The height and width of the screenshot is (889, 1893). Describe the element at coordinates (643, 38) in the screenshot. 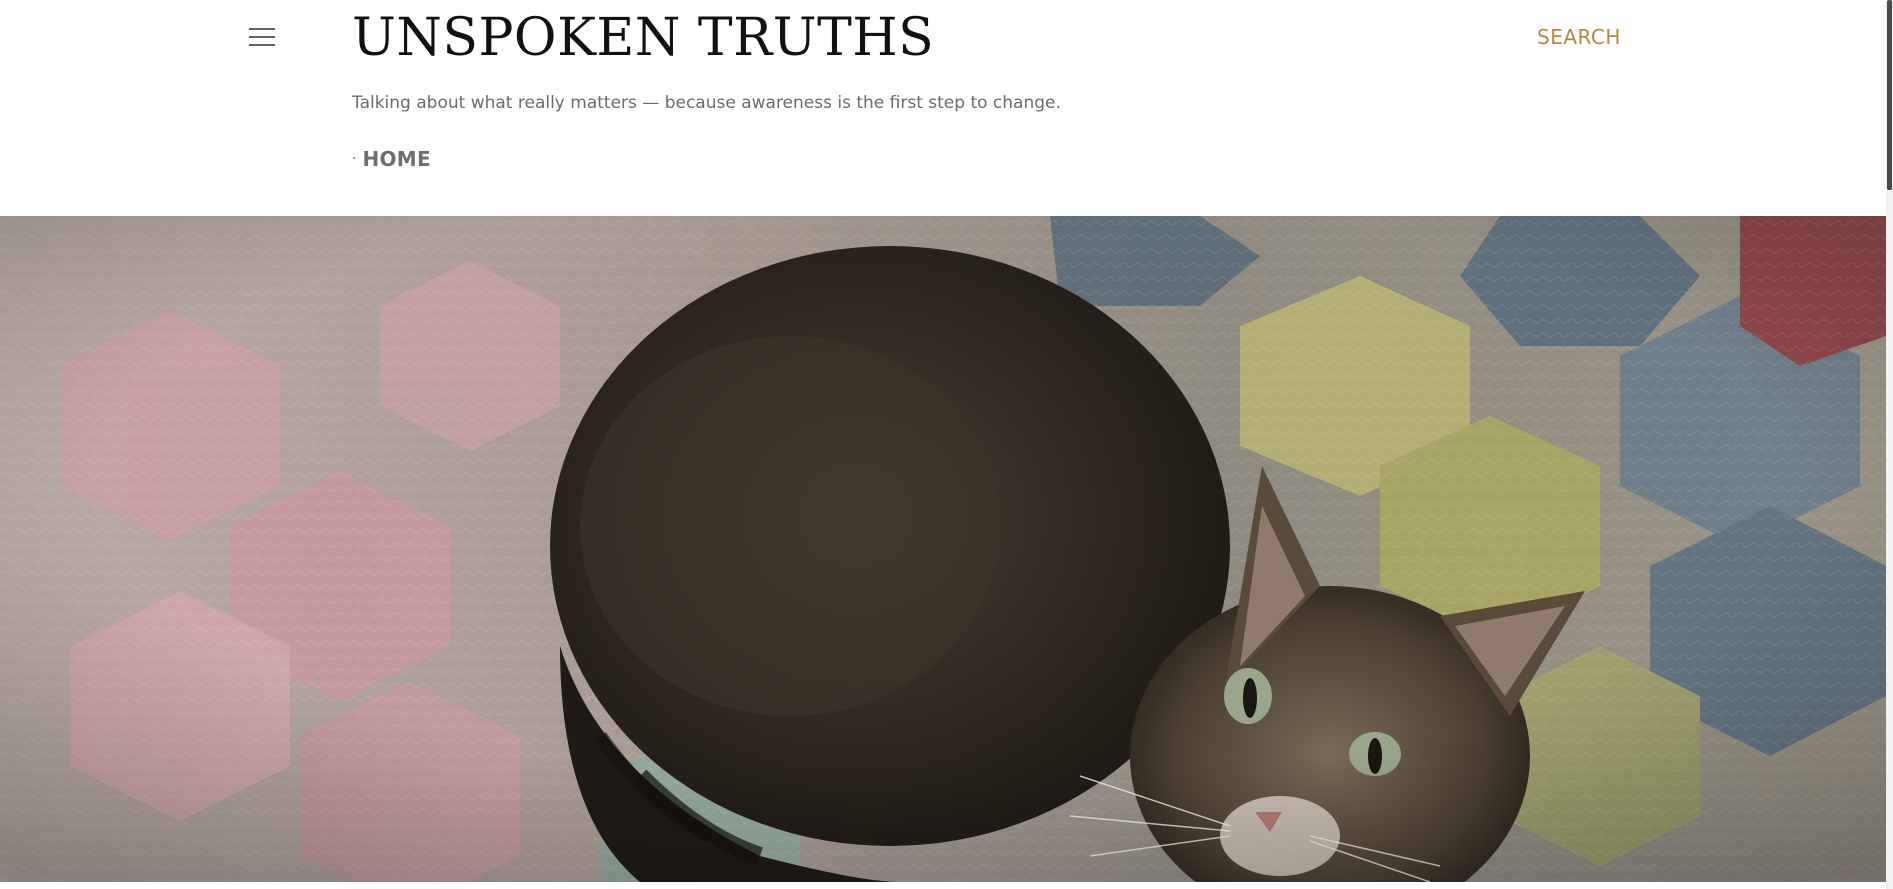

I see `site-title: UNSPOKEN TRUTHS` at that location.